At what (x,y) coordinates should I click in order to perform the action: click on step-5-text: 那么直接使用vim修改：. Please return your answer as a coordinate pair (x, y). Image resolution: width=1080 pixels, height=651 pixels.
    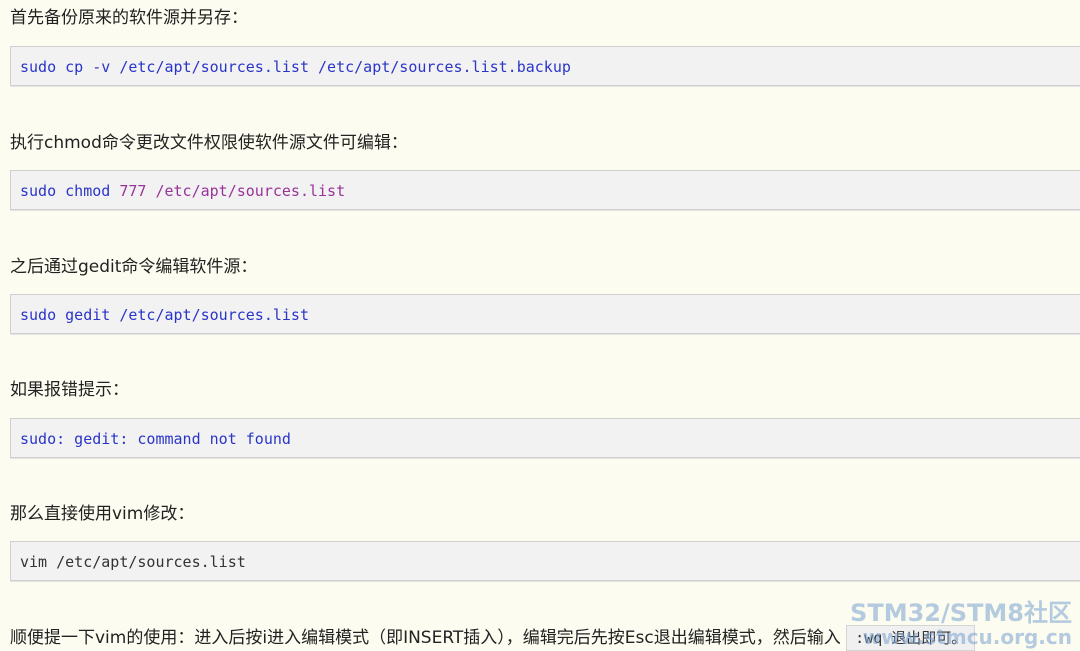
    Looking at the image, I should click on (102, 514).